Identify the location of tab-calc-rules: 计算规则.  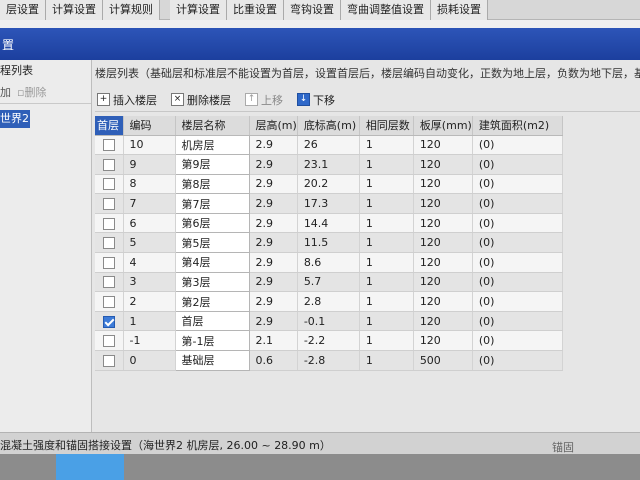
(131, 10).